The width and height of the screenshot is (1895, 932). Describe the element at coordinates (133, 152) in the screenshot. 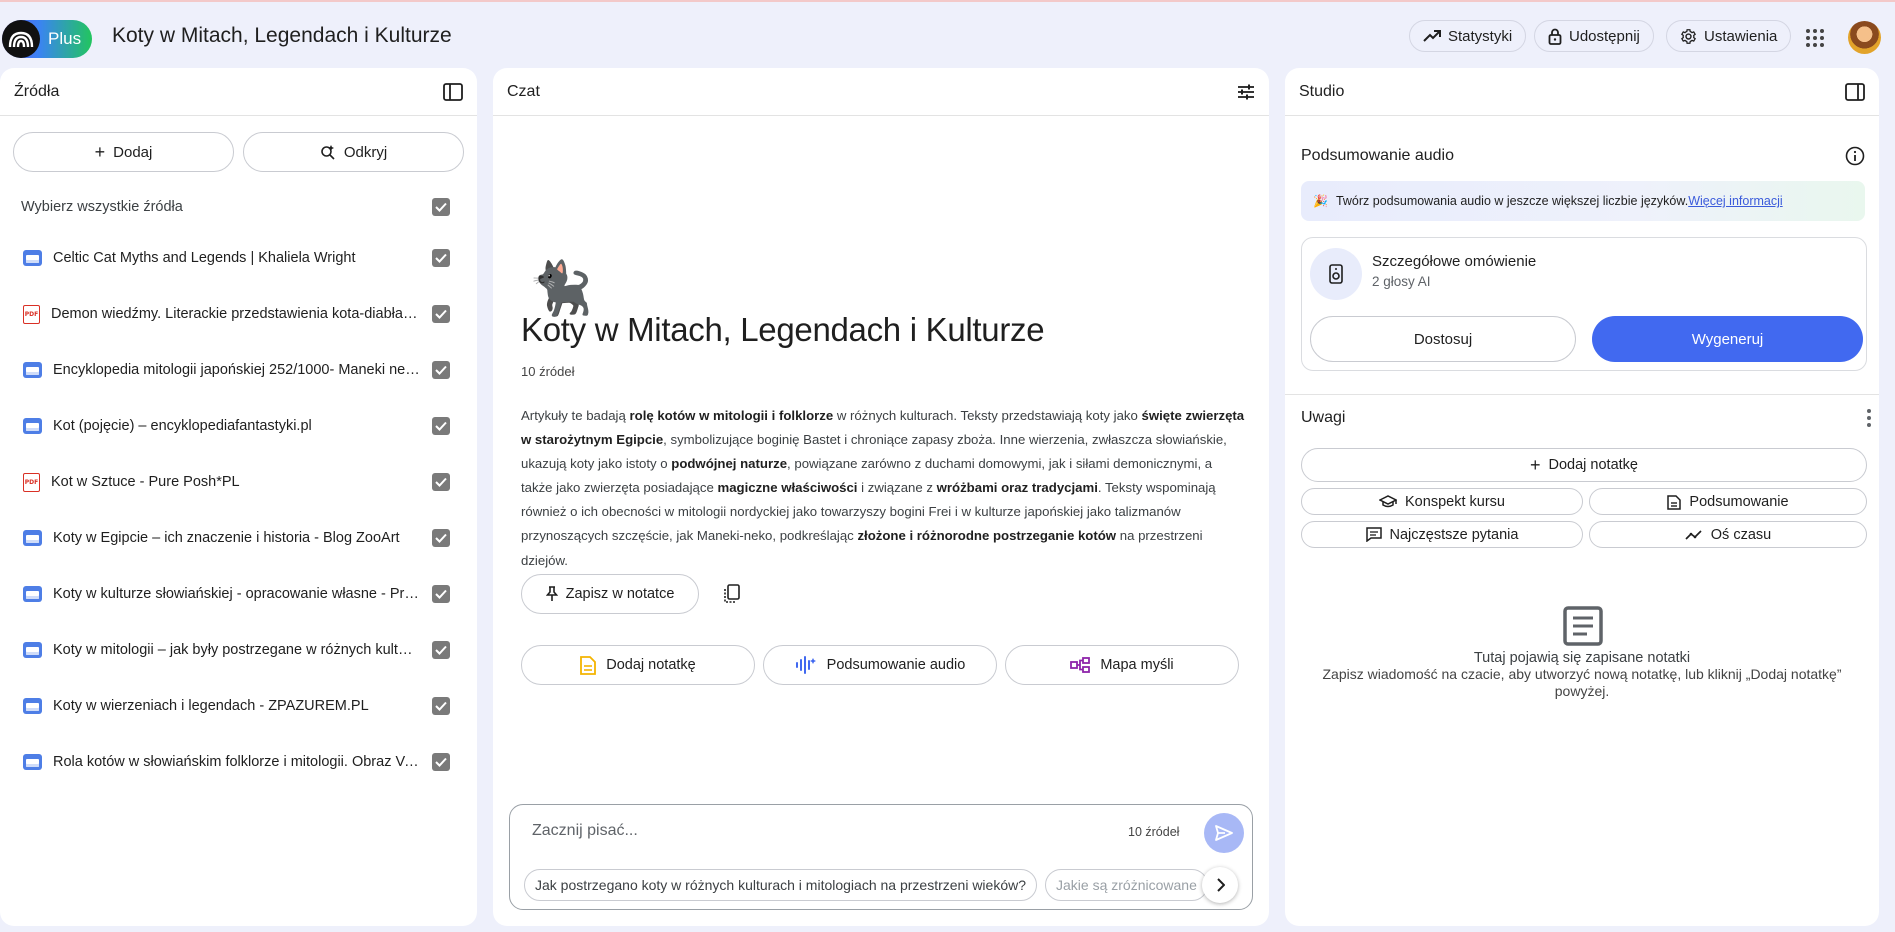

I see `add-source-label: Dodaj` at that location.